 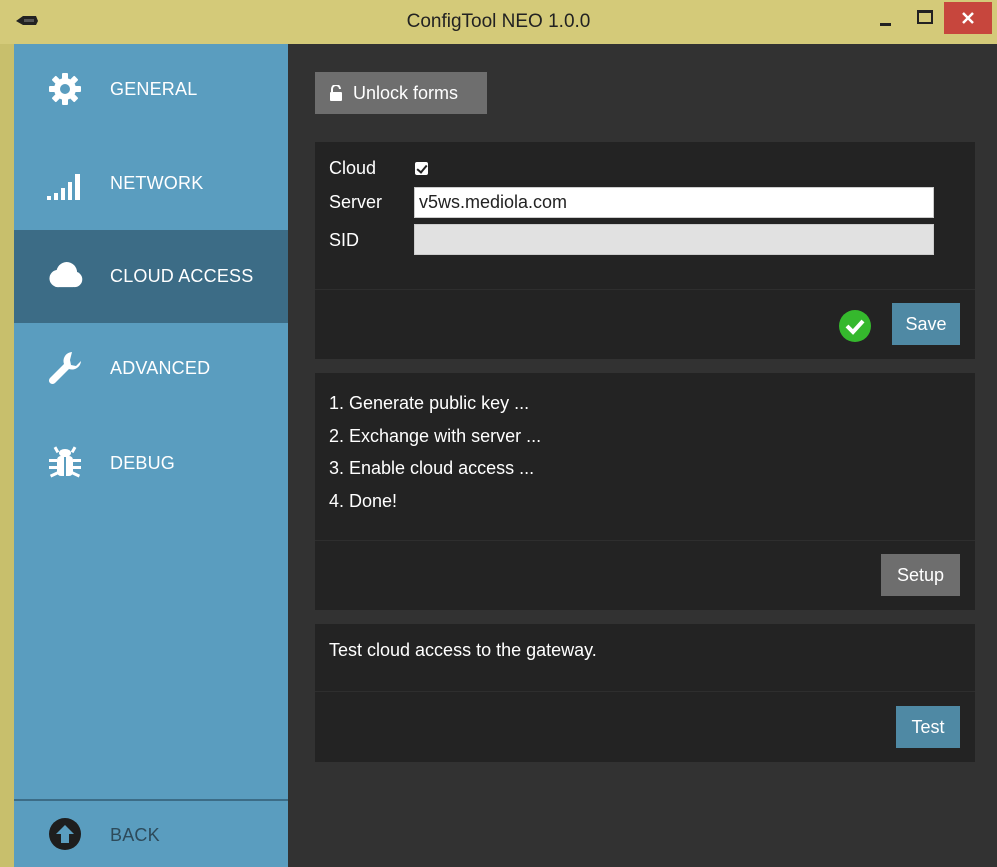 I want to click on cloud-icon, so click(x=65, y=275).